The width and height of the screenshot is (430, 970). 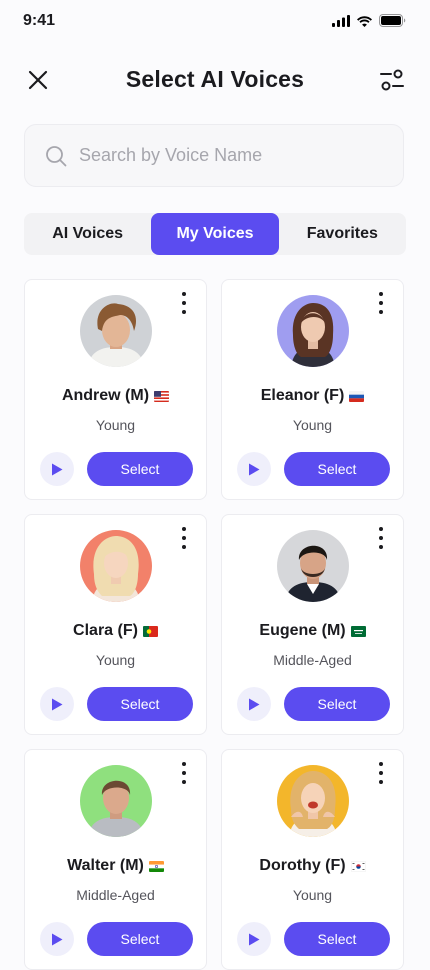 What do you see at coordinates (342, 234) in the screenshot?
I see `tab-favorites: Favorites` at bounding box center [342, 234].